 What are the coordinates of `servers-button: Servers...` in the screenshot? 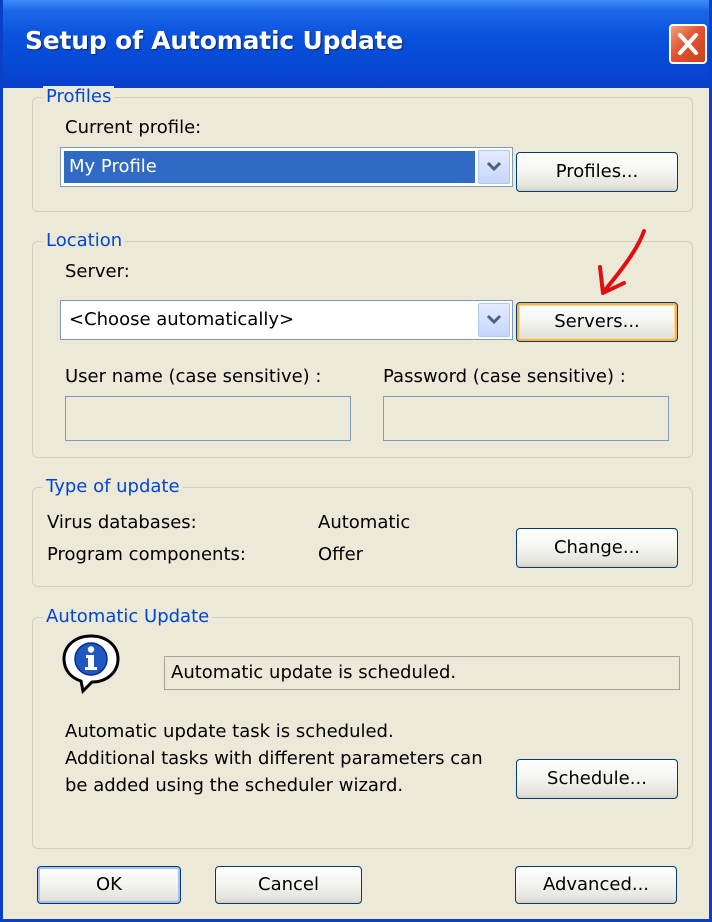 It's located at (597, 322).